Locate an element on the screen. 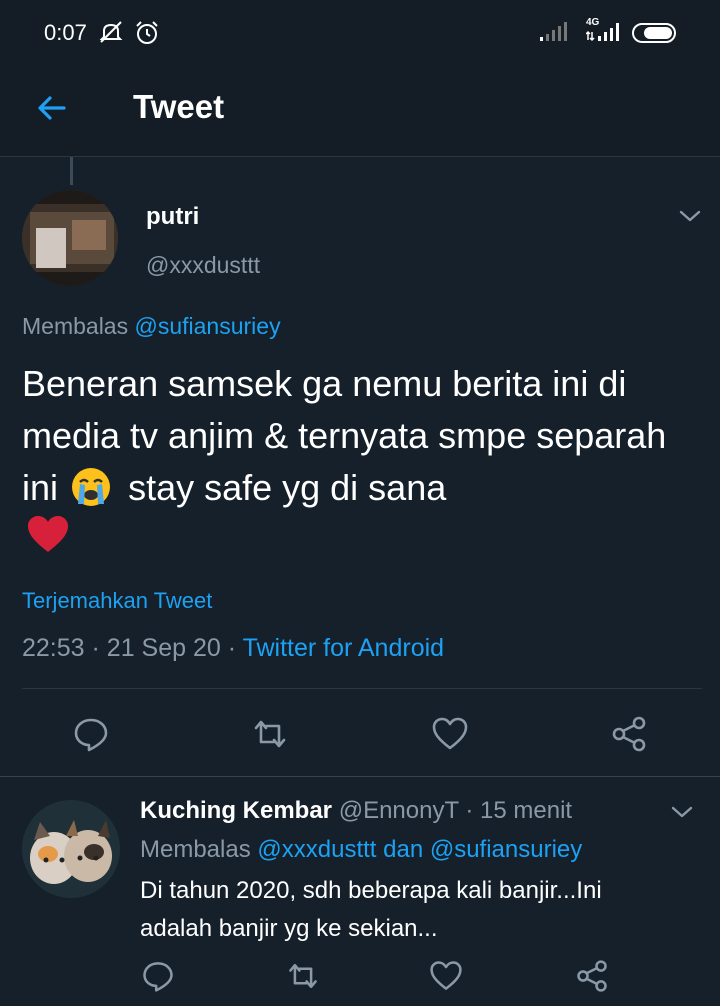 The height and width of the screenshot is (1006, 720). tweet-meta: 22:53 · 21 Sep 20 · Twitter for Android is located at coordinates (233, 648).